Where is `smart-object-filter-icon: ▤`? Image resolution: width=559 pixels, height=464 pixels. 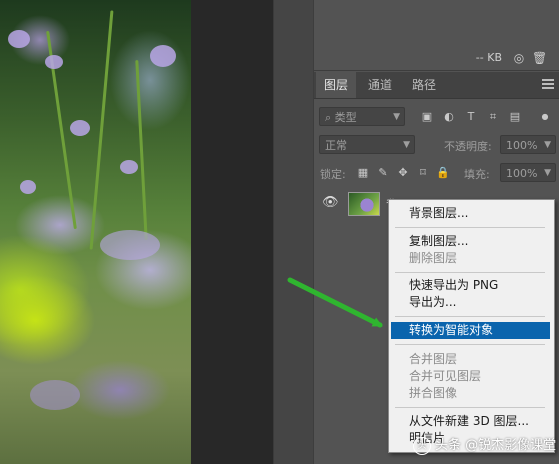 smart-object-filter-icon: ▤ is located at coordinates (515, 117).